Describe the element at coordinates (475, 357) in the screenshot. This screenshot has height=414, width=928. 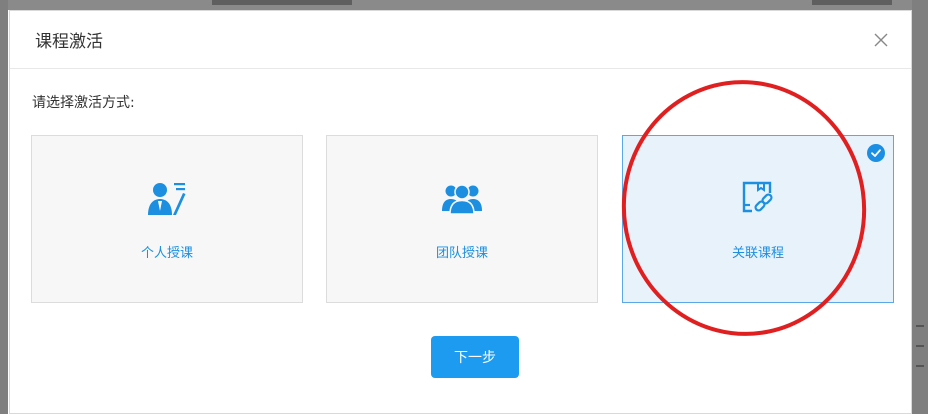
I see `next-step-button: 下一步` at that location.